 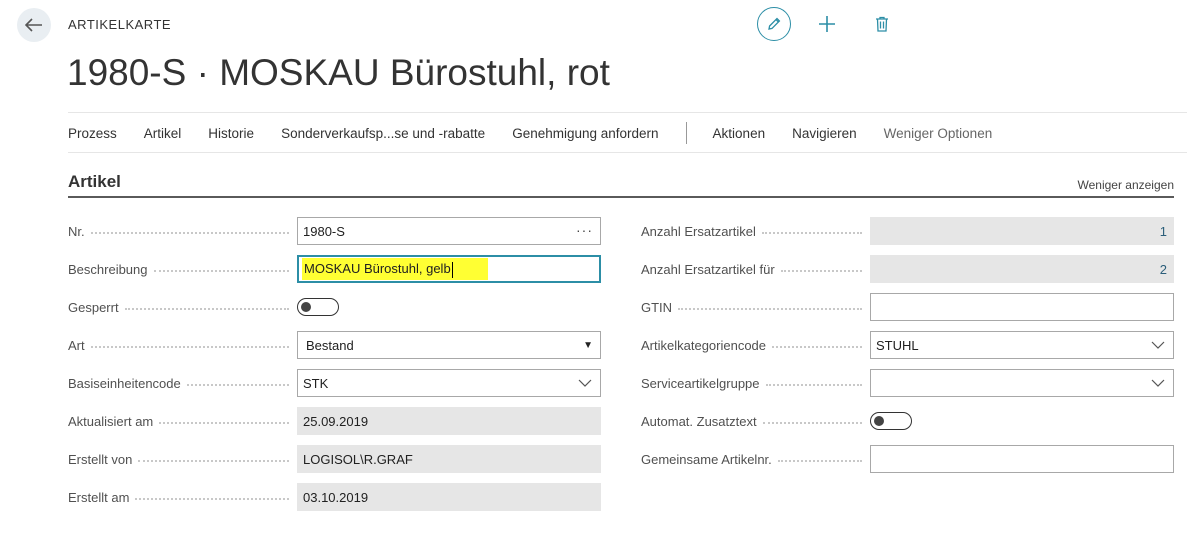 I want to click on plus-icon, so click(x=827, y=24).